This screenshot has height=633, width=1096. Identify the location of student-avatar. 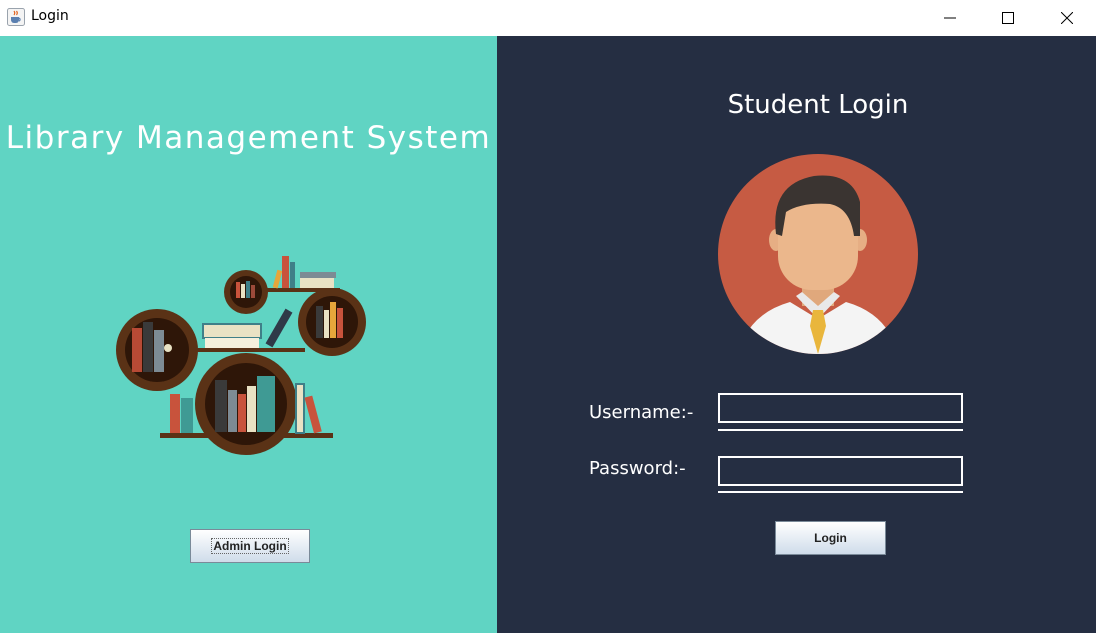
(818, 254).